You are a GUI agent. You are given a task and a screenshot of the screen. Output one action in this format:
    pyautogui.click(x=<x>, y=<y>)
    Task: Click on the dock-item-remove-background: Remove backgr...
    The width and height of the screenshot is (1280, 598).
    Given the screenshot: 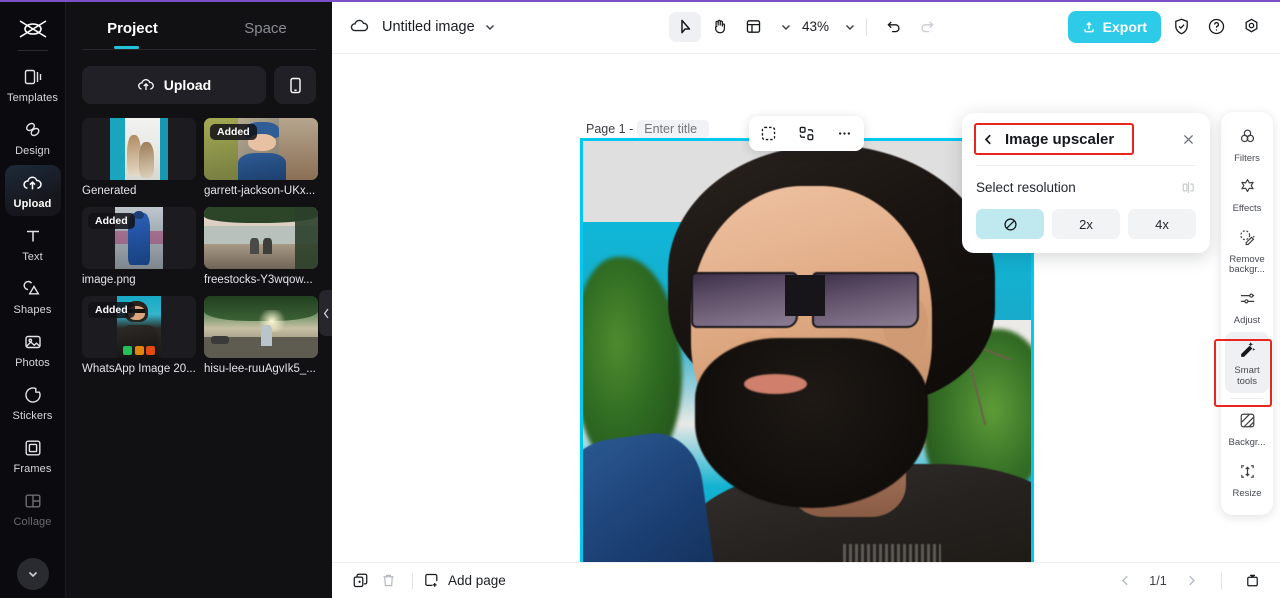 What is the action you would take?
    pyautogui.click(x=1247, y=251)
    